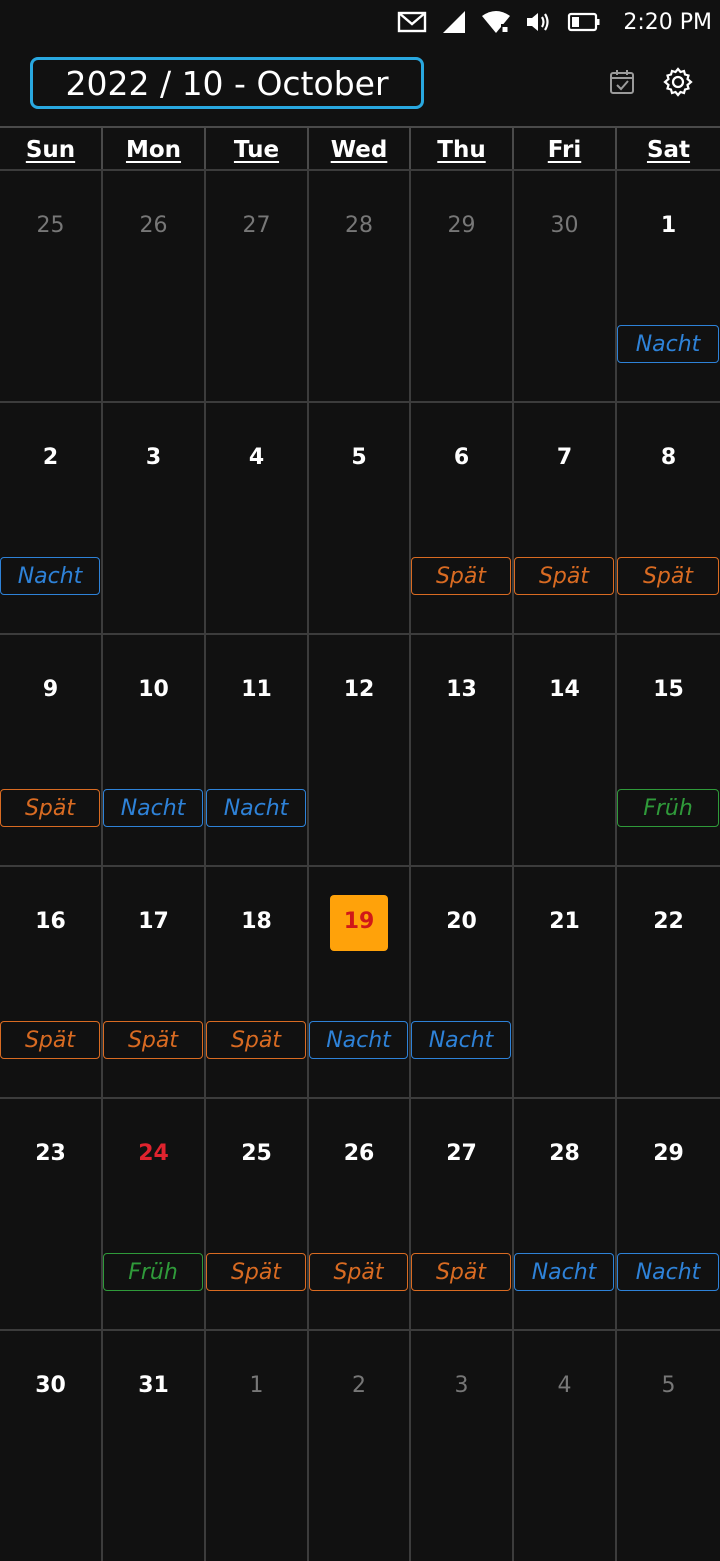 The height and width of the screenshot is (1561, 720). What do you see at coordinates (360, 749) in the screenshot?
I see `day-cell: 12` at bounding box center [360, 749].